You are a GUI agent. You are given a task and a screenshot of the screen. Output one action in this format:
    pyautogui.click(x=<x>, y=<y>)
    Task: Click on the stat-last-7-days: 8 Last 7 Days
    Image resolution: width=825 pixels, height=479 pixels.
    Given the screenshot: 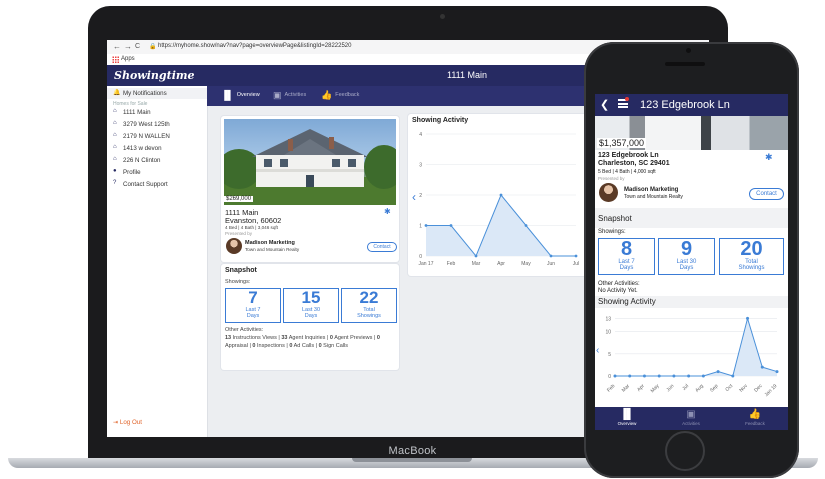 What is the action you would take?
    pyautogui.click(x=626, y=256)
    